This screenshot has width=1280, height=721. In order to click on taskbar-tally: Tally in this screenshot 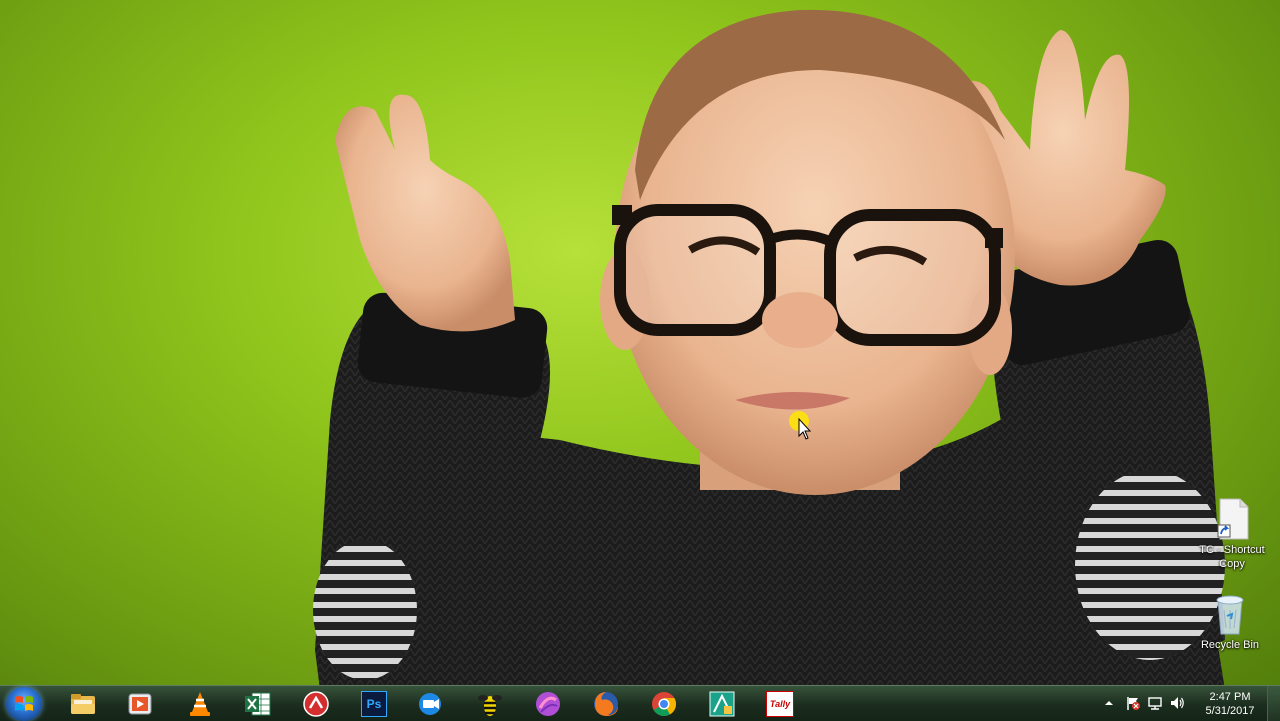, I will do `click(780, 703)`.